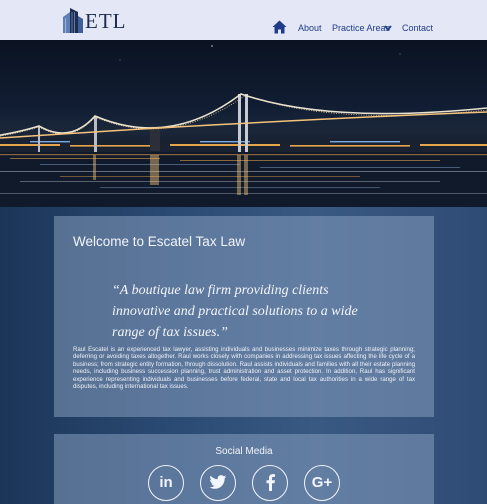 This screenshot has height=504, width=487. I want to click on twitter-button, so click(218, 483).